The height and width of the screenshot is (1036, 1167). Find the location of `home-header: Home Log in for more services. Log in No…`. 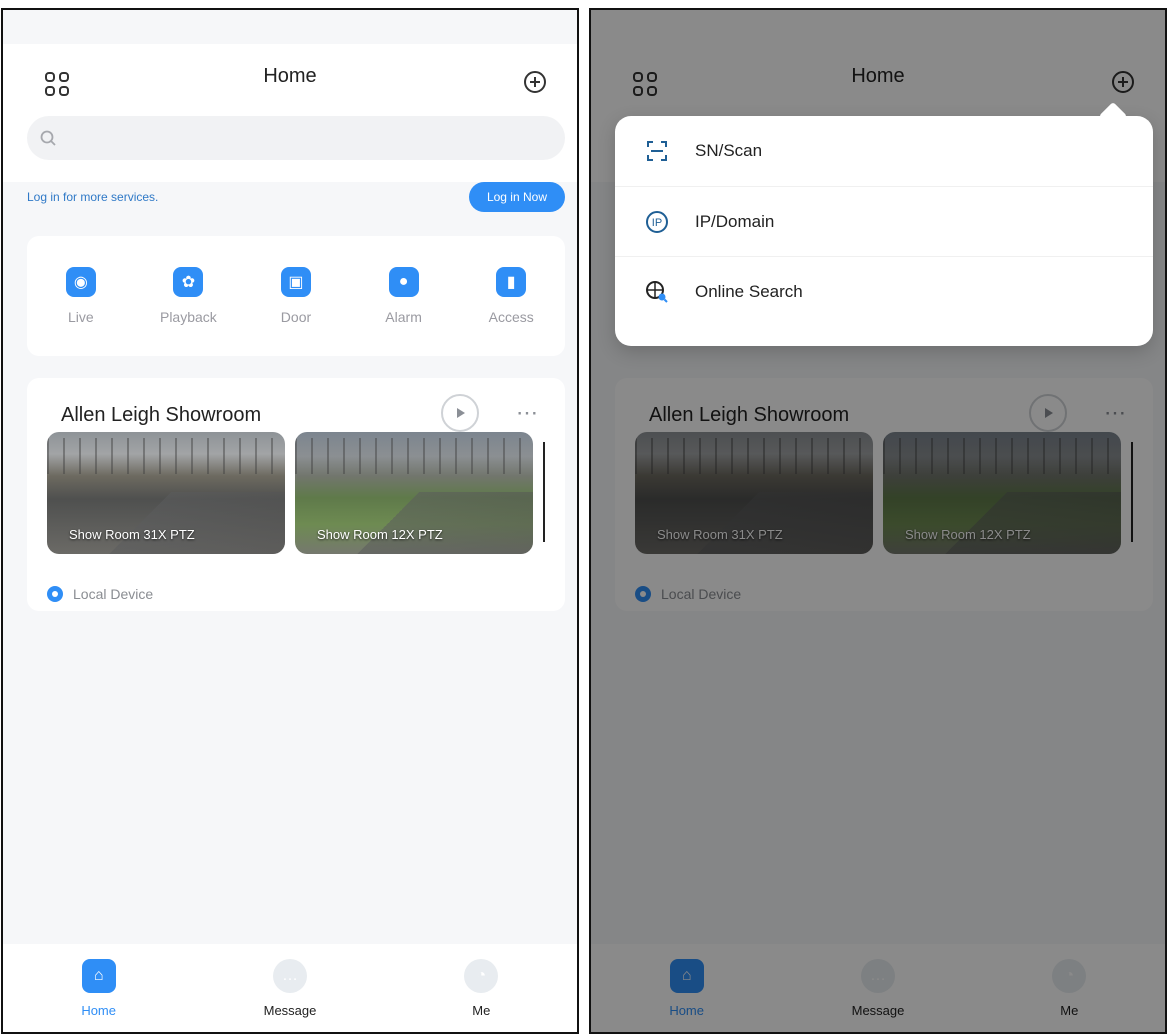

home-header: Home Log in for more services. Log in No… is located at coordinates (290, 128).